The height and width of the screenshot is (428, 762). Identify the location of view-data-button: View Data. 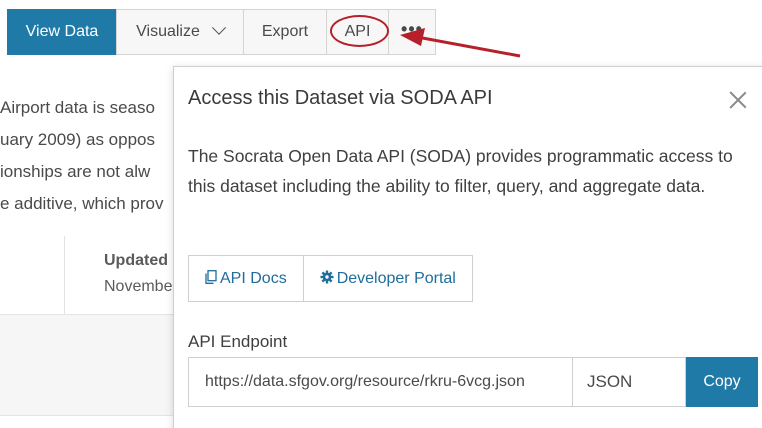
(62, 32).